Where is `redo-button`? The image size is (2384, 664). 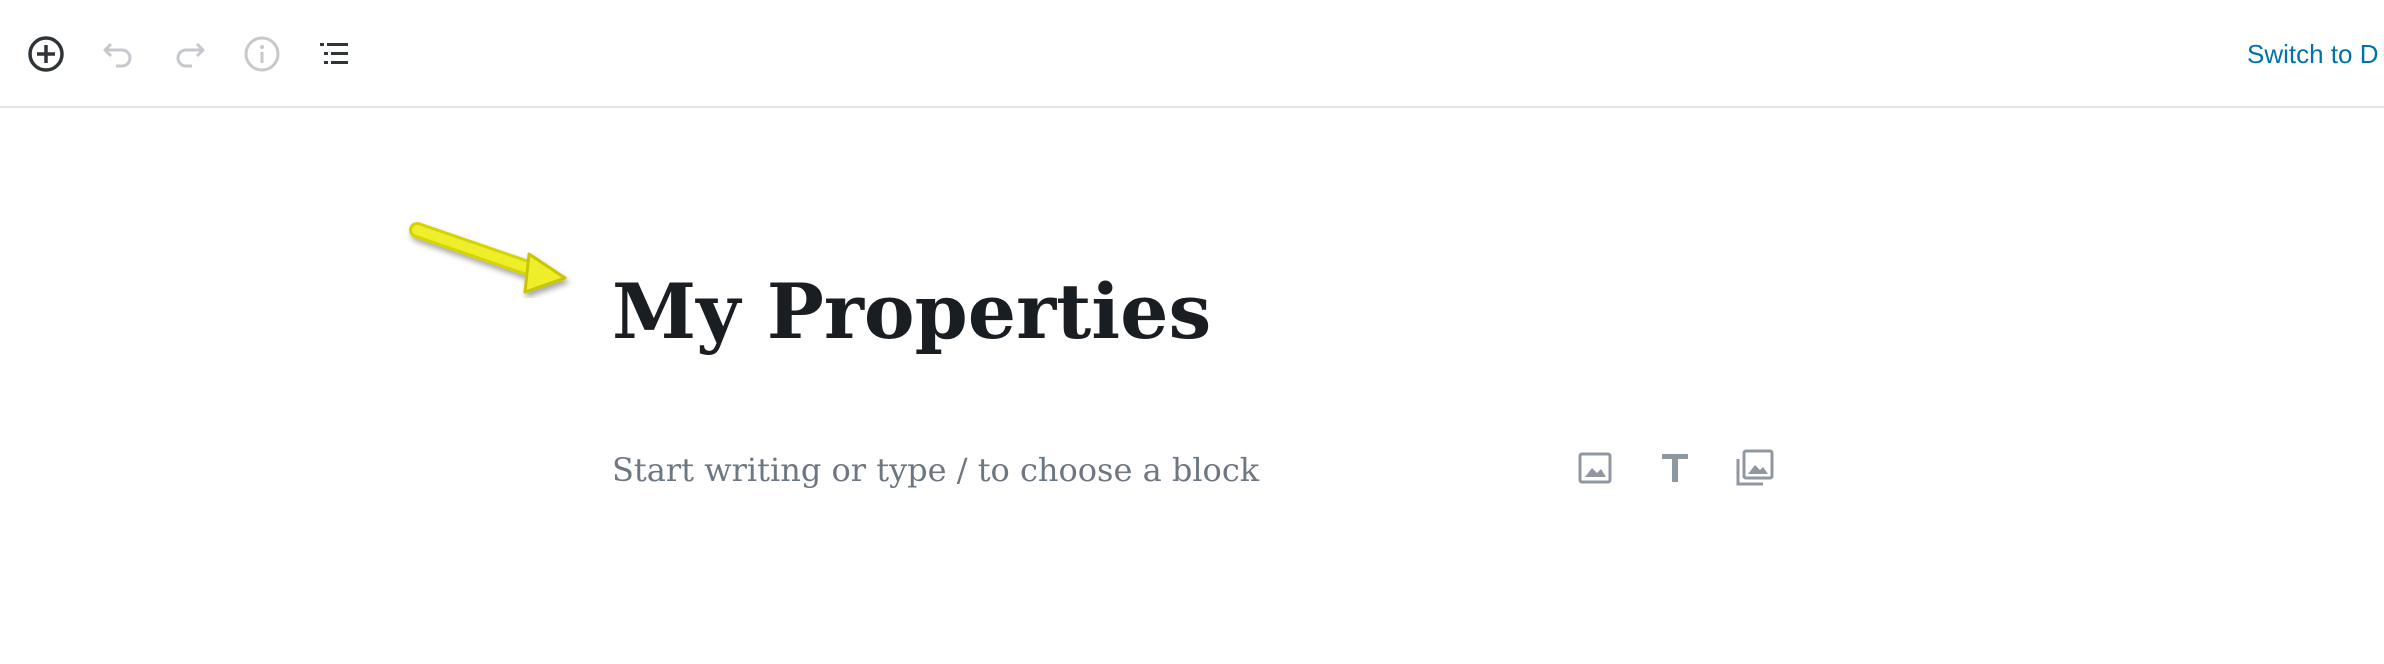 redo-button is located at coordinates (190, 54).